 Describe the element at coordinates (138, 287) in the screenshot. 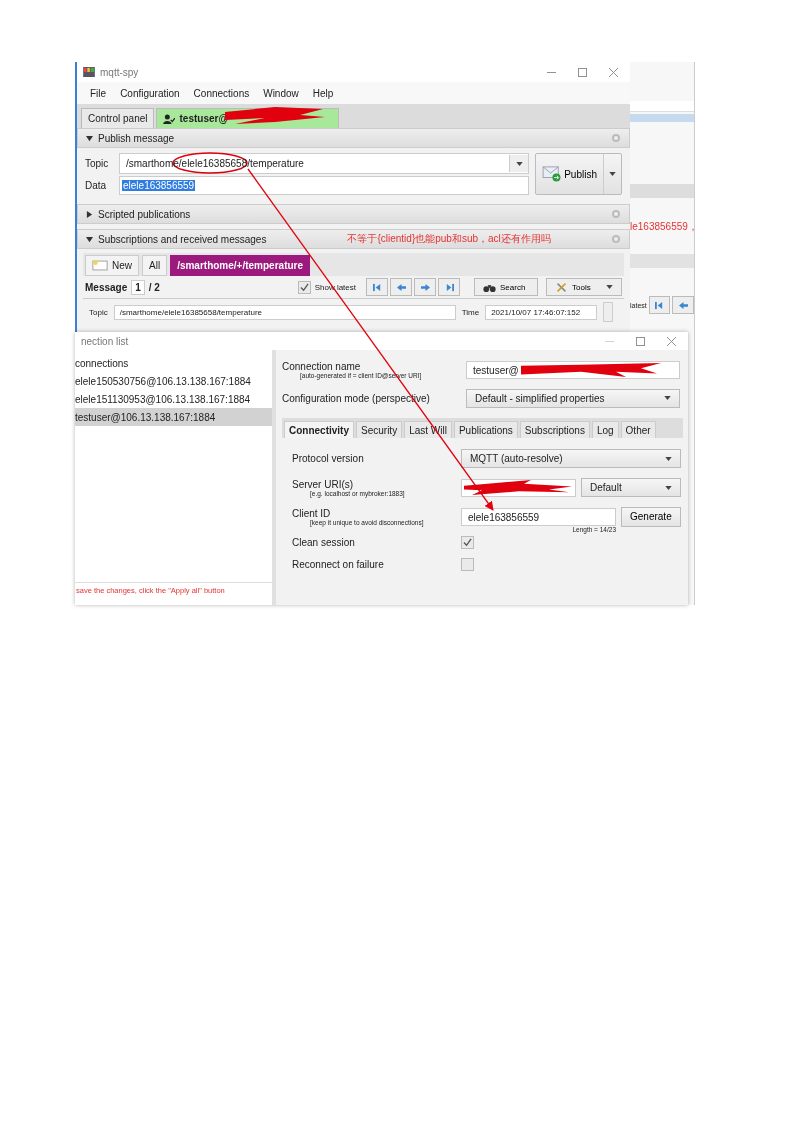

I see `message-index-field: 1` at that location.